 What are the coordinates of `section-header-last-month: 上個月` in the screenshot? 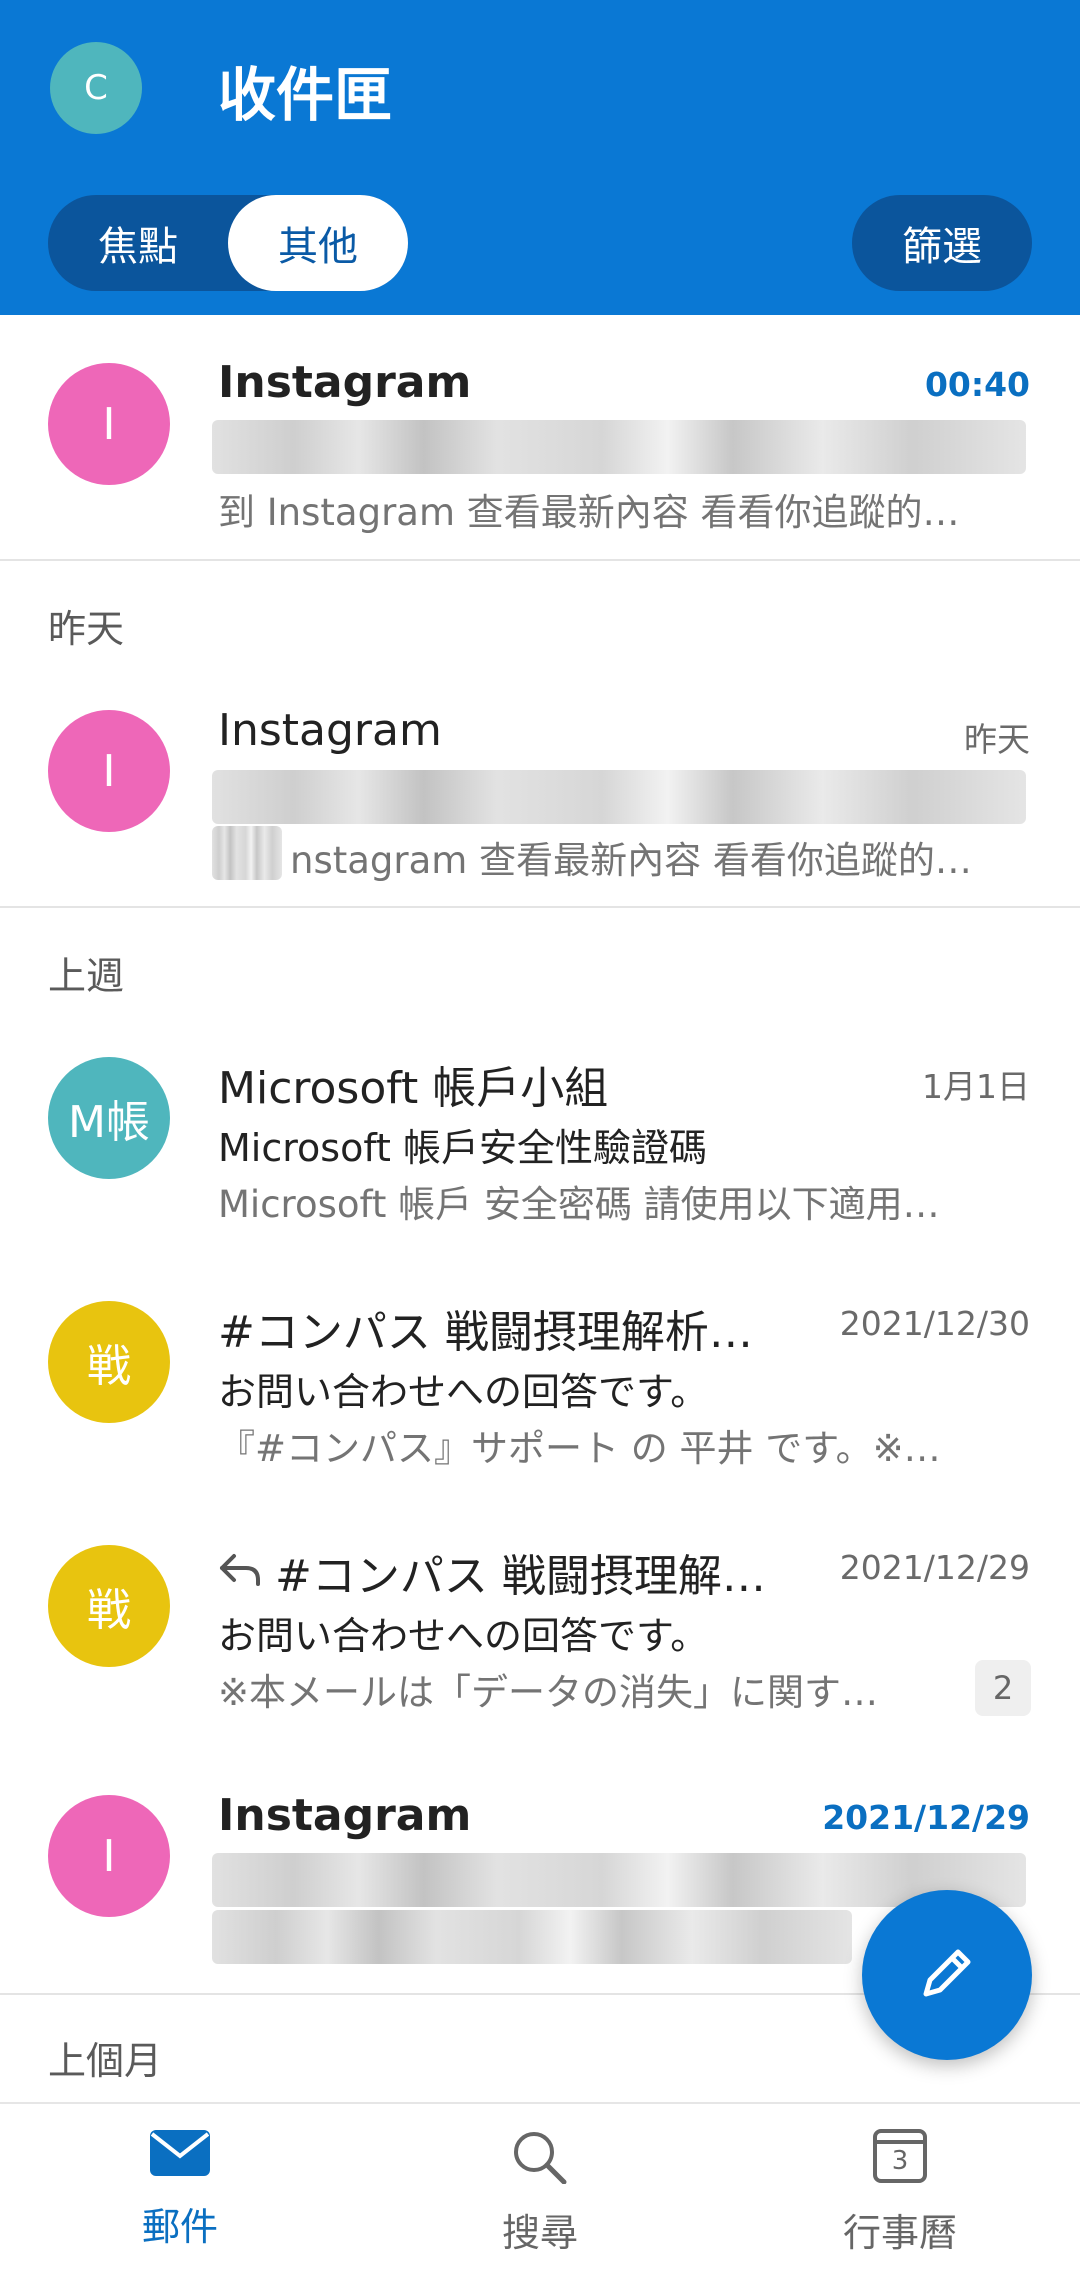 It's located at (105, 2061).